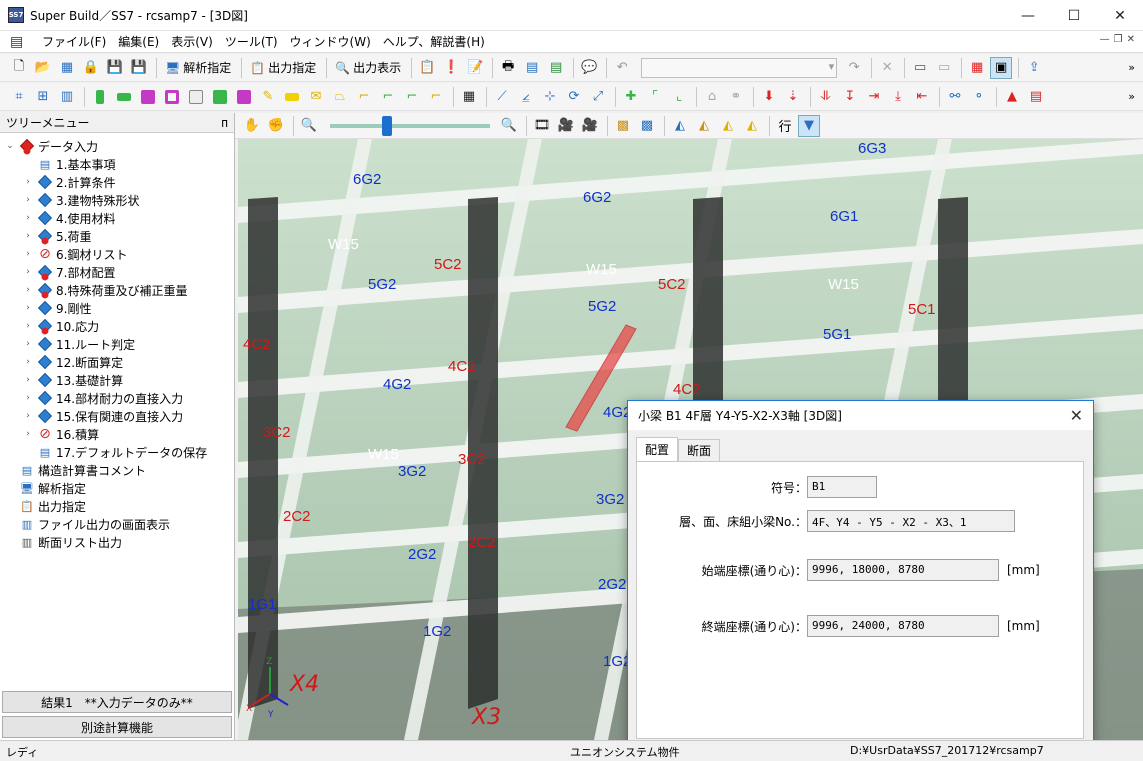 The image size is (1143, 761). What do you see at coordinates (1131, 67) in the screenshot?
I see `toolbar-overflow-icon: »` at bounding box center [1131, 67].